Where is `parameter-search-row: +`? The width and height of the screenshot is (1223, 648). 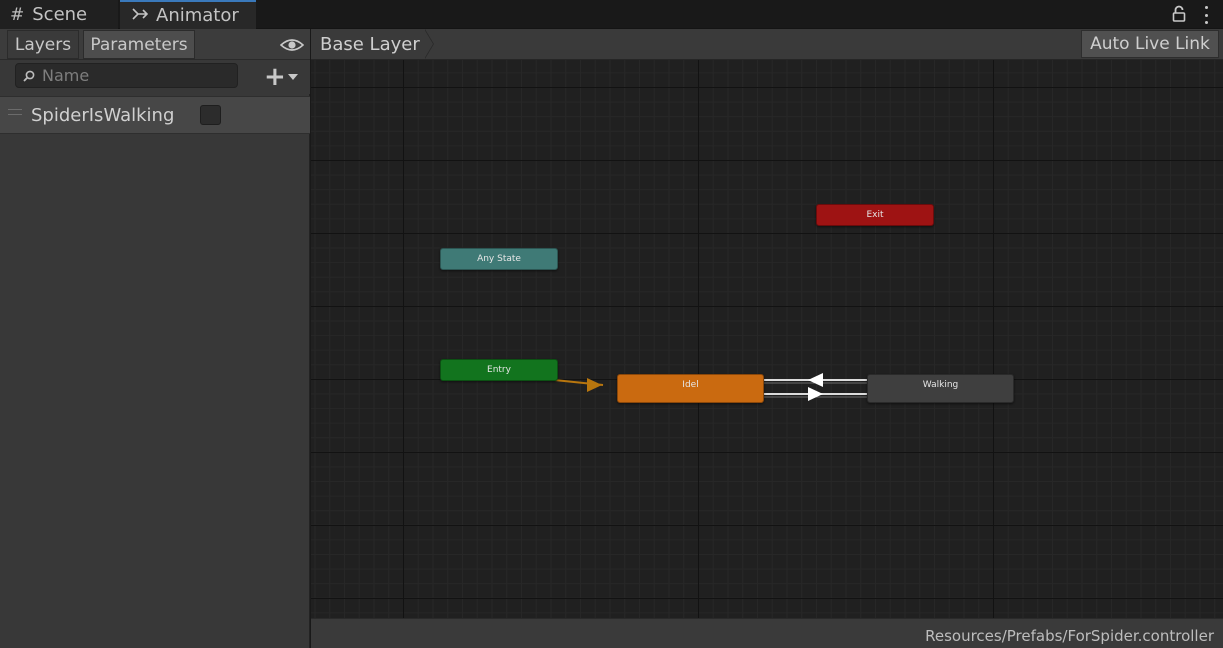
parameter-search-row: + is located at coordinates (155, 77).